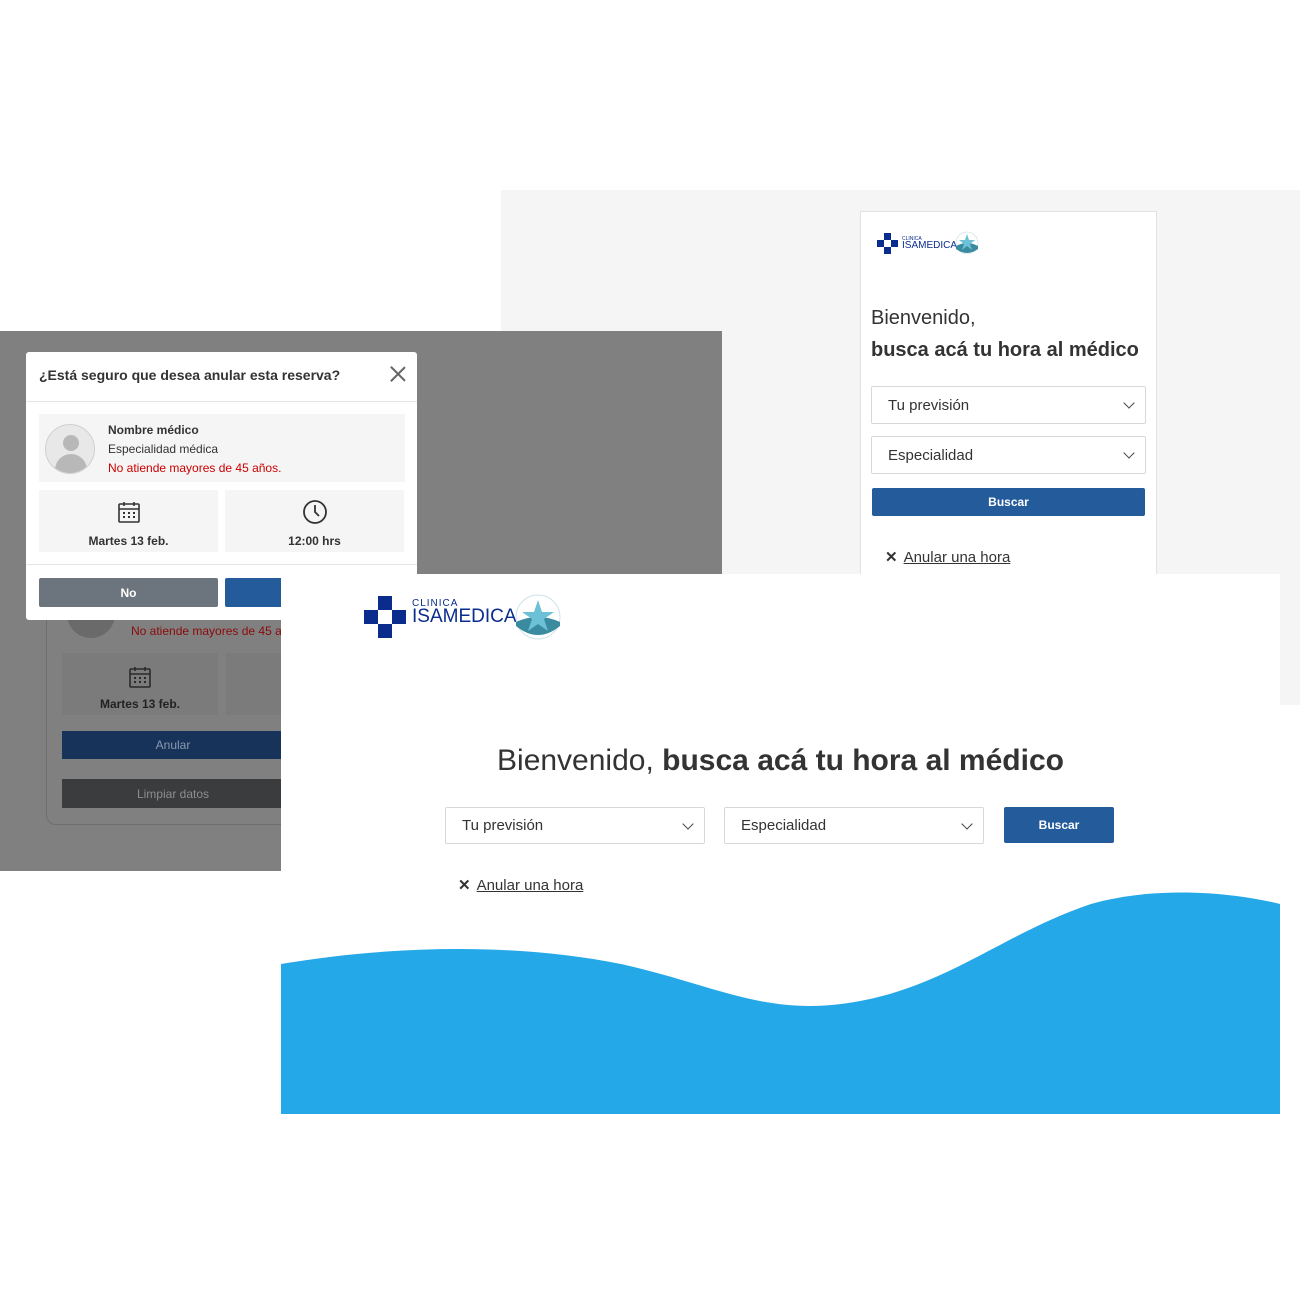  I want to click on modal-divider, so click(221, 401).